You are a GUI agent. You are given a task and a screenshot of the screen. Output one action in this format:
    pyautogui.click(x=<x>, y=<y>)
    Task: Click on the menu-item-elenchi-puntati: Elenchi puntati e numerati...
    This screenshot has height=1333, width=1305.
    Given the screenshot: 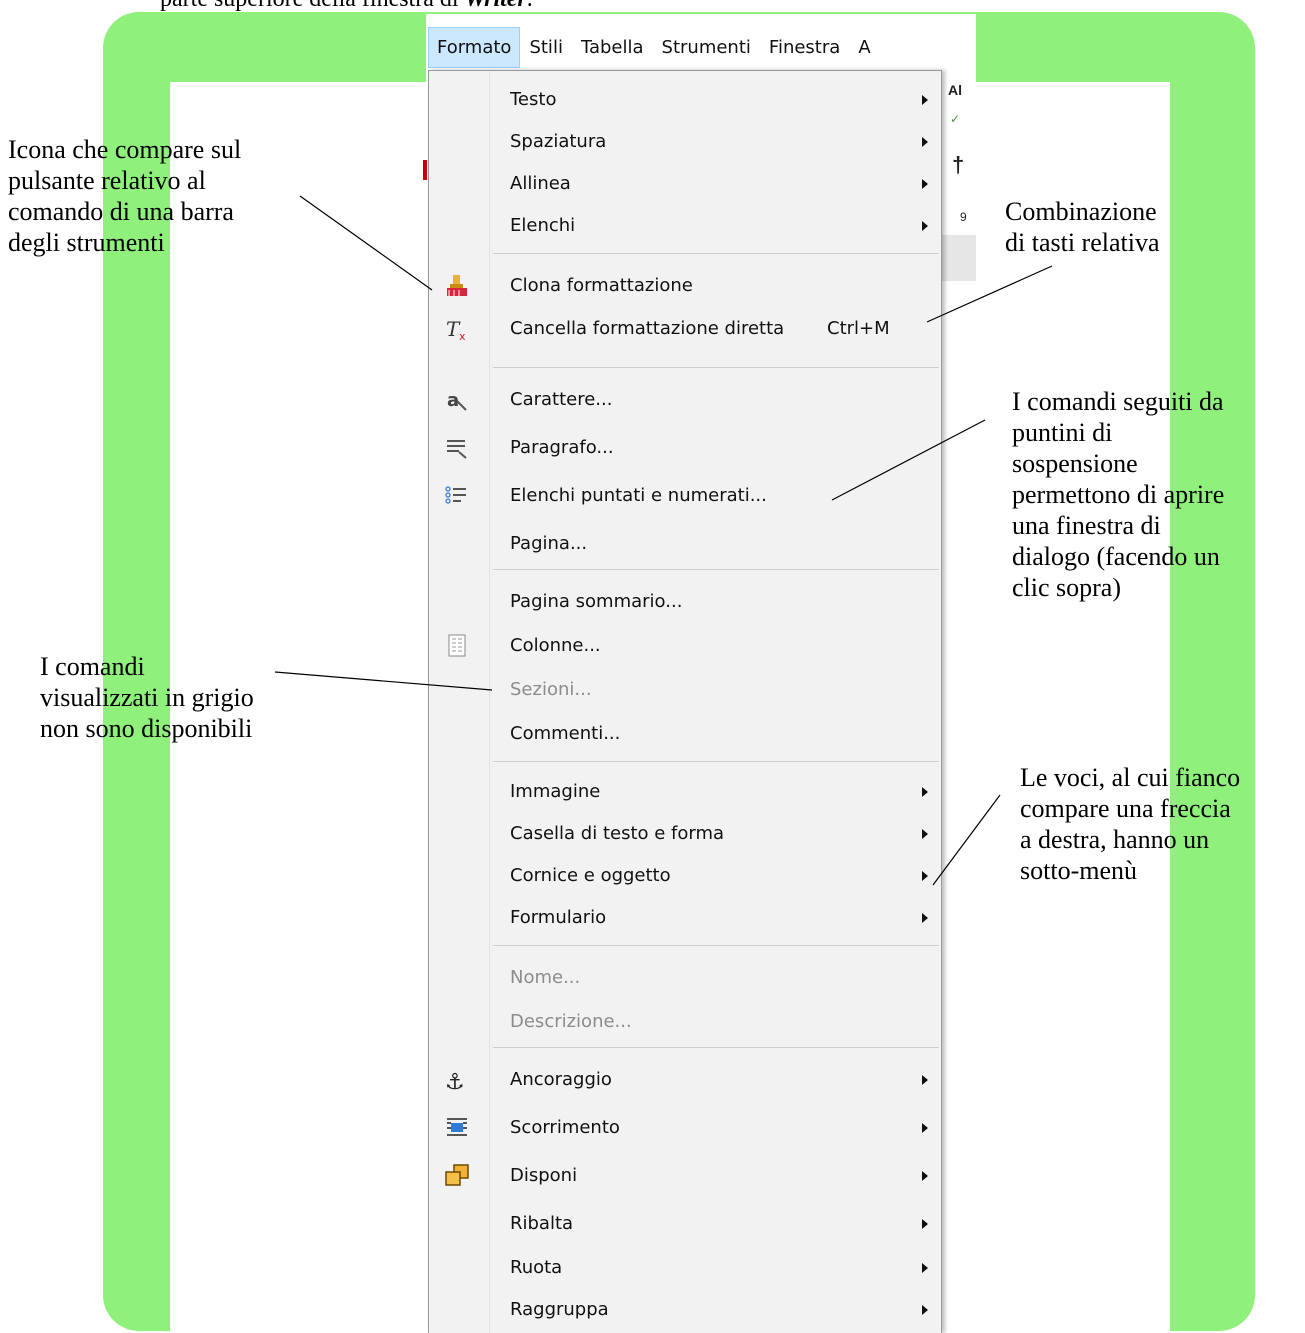 What is the action you would take?
    pyautogui.click(x=685, y=496)
    